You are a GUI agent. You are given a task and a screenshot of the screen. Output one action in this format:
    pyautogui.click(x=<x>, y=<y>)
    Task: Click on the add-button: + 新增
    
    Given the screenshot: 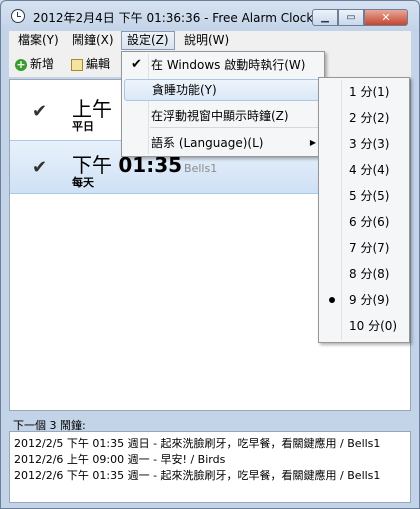 What is the action you would take?
    pyautogui.click(x=34, y=64)
    